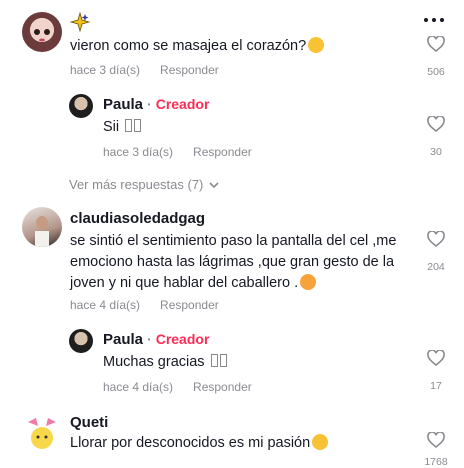  What do you see at coordinates (80, 23) in the screenshot?
I see `sparkle-username-icon` at bounding box center [80, 23].